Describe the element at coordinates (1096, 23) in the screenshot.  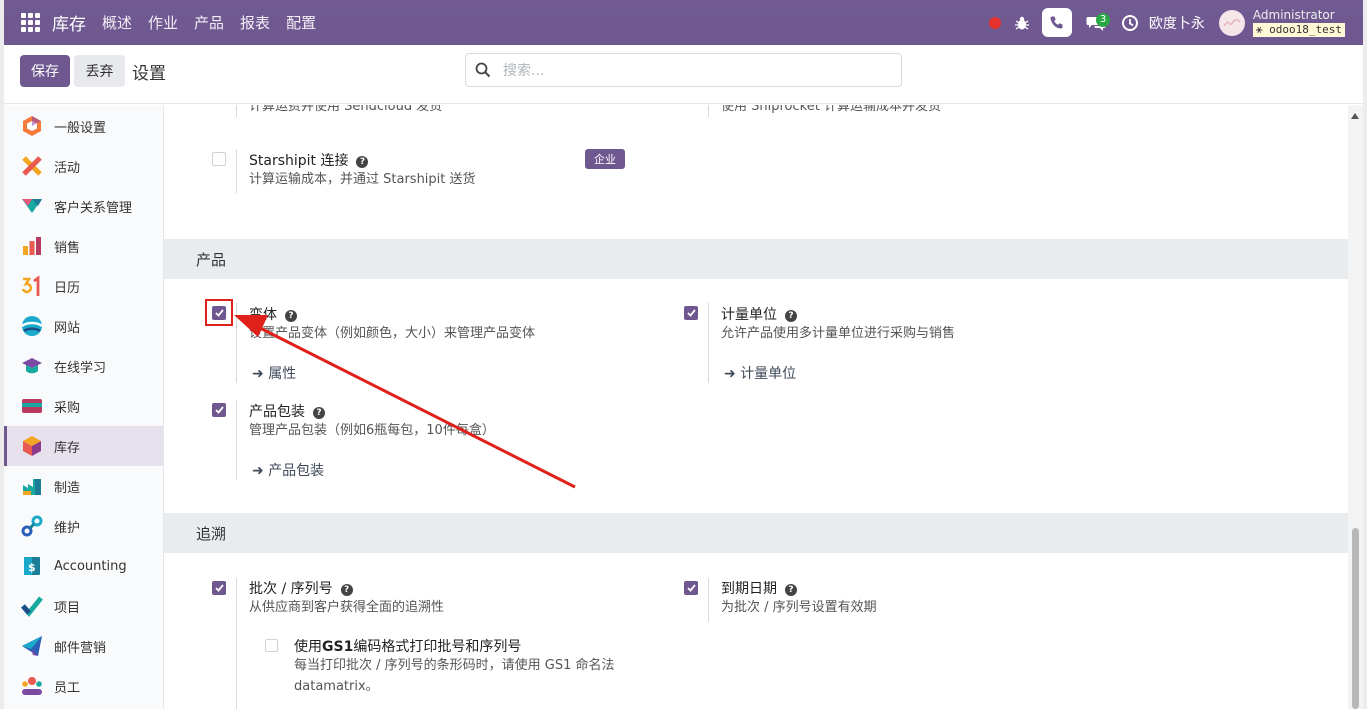
I see `messaging-button: 3` at that location.